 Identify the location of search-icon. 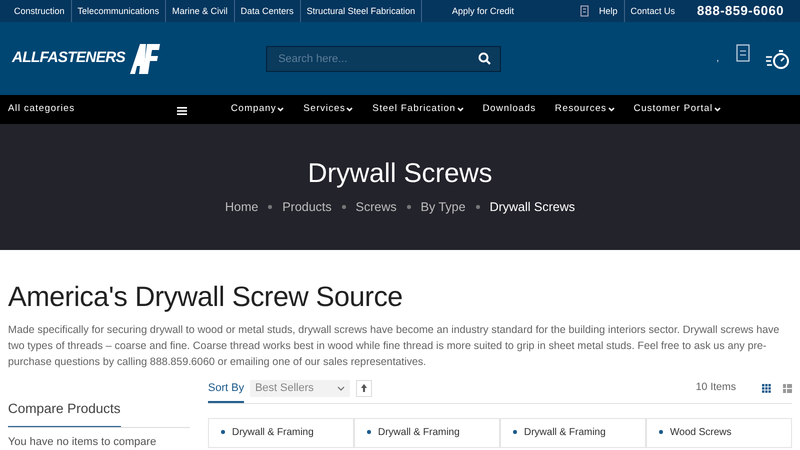
(485, 58).